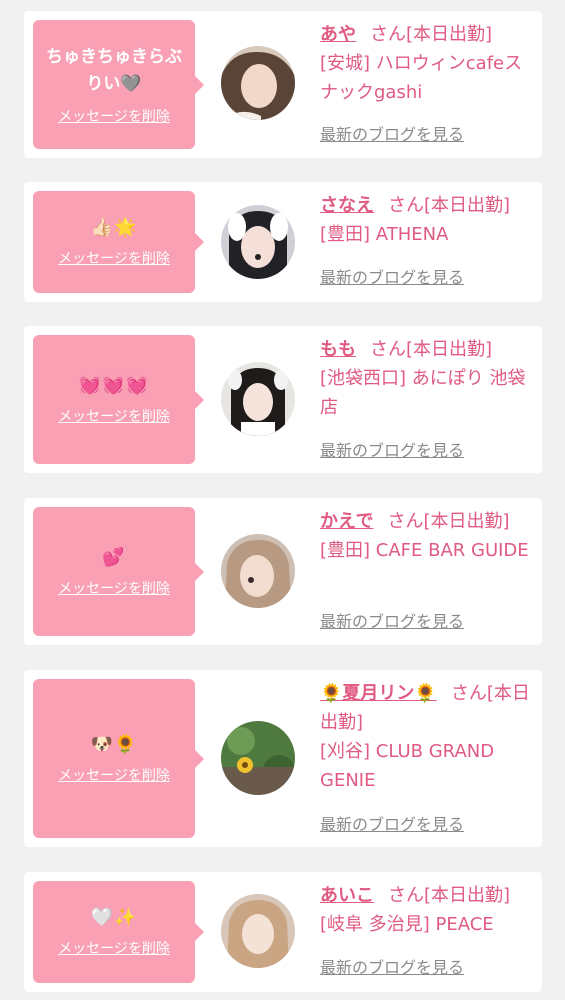 The image size is (565, 1000). I want to click on shop-area: [岐阜 多治見], so click(375, 924).